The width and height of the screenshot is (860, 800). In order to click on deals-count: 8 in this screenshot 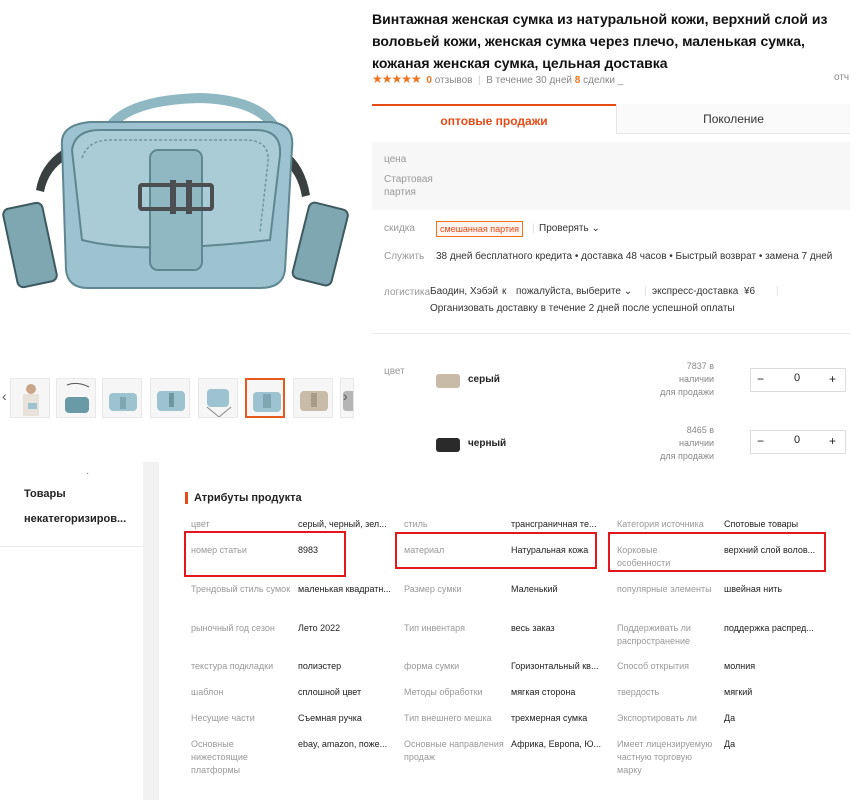, I will do `click(577, 80)`.